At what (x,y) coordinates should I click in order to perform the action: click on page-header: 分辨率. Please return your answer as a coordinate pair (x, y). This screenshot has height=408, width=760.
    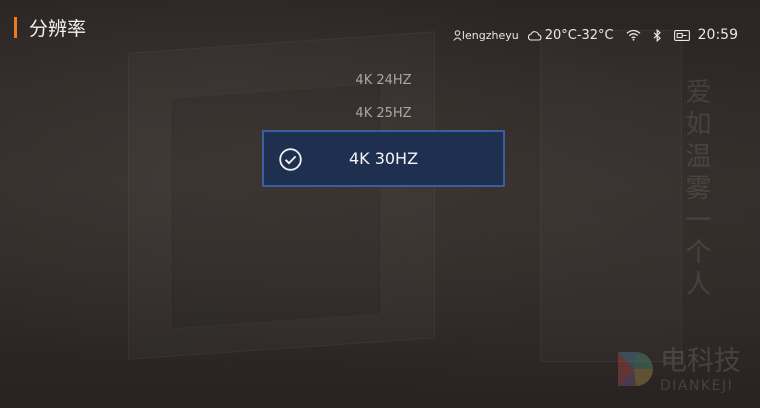
    Looking at the image, I should click on (50, 27).